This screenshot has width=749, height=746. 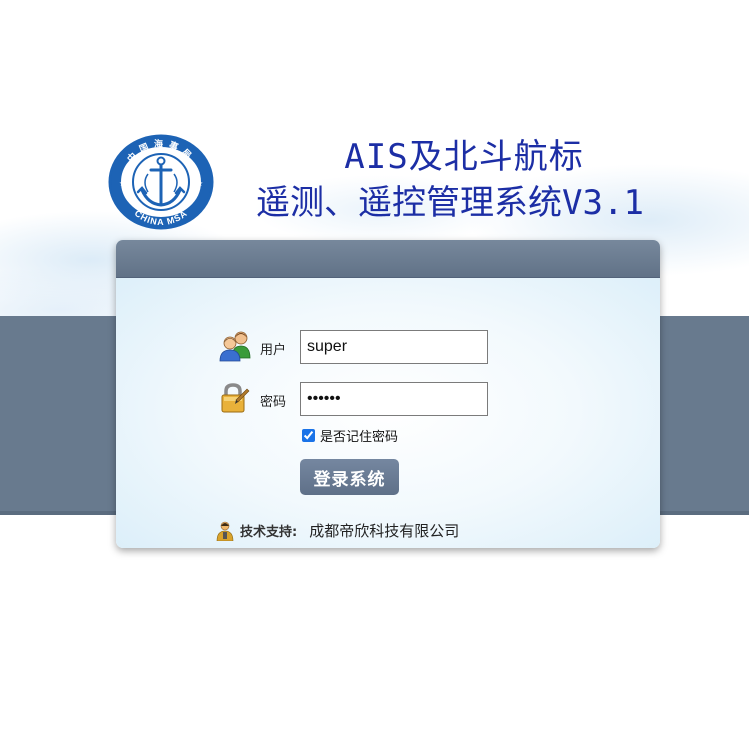 What do you see at coordinates (273, 402) in the screenshot?
I see `password-label: 密码` at bounding box center [273, 402].